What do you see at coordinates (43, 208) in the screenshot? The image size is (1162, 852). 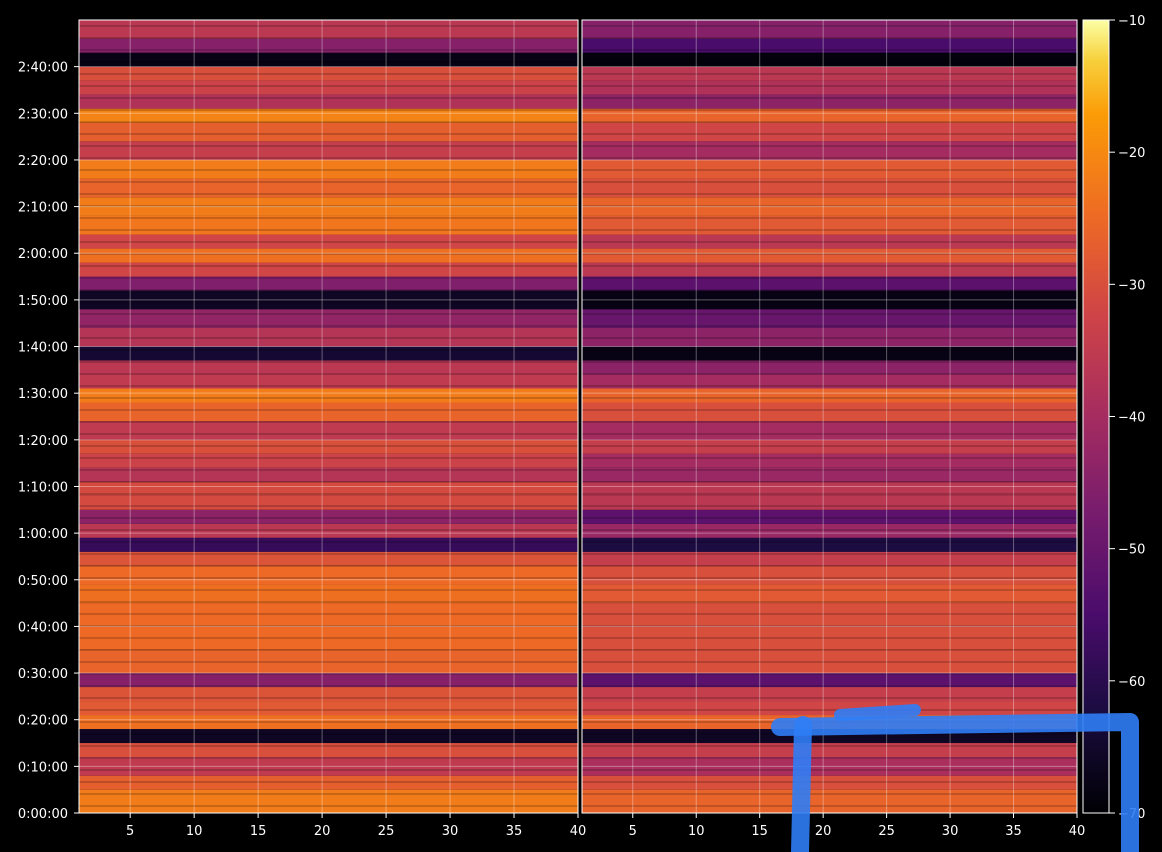 I see `y-tick-label: 2:10:00` at bounding box center [43, 208].